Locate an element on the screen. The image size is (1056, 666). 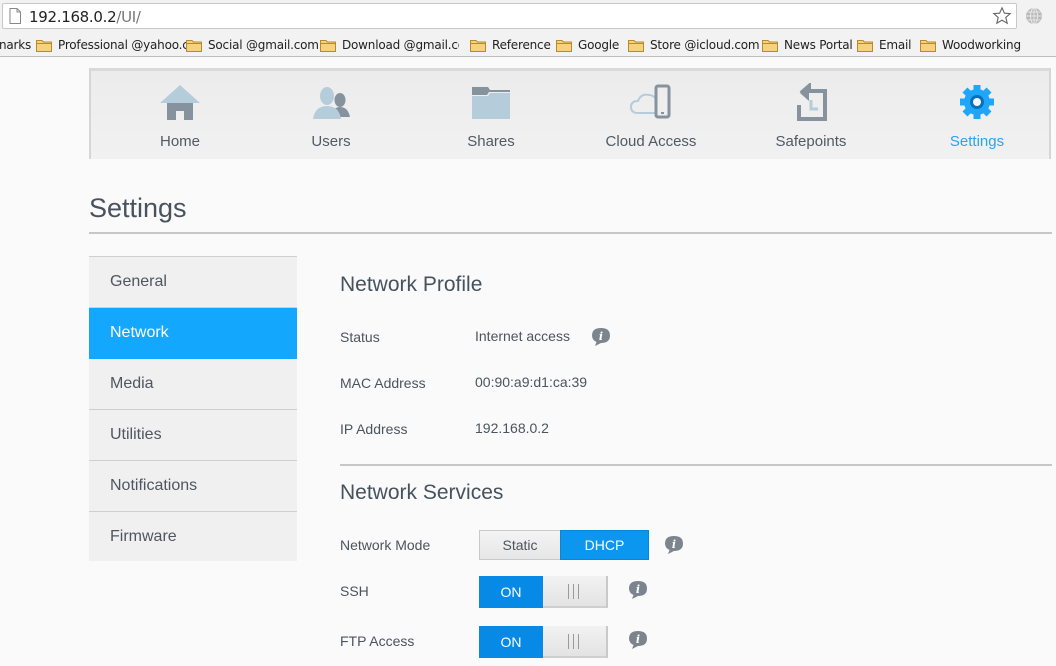
network-services-title: Network Services is located at coordinates (422, 492).